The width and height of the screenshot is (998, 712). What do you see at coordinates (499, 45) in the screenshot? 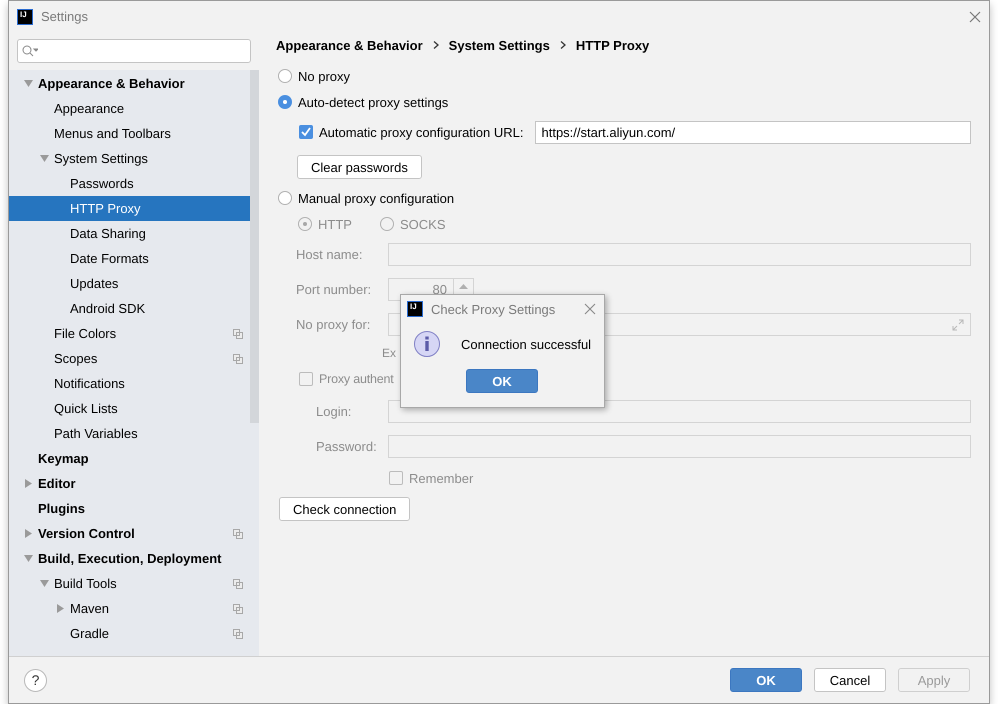
I see `breadcrumb-item: System Settings` at bounding box center [499, 45].